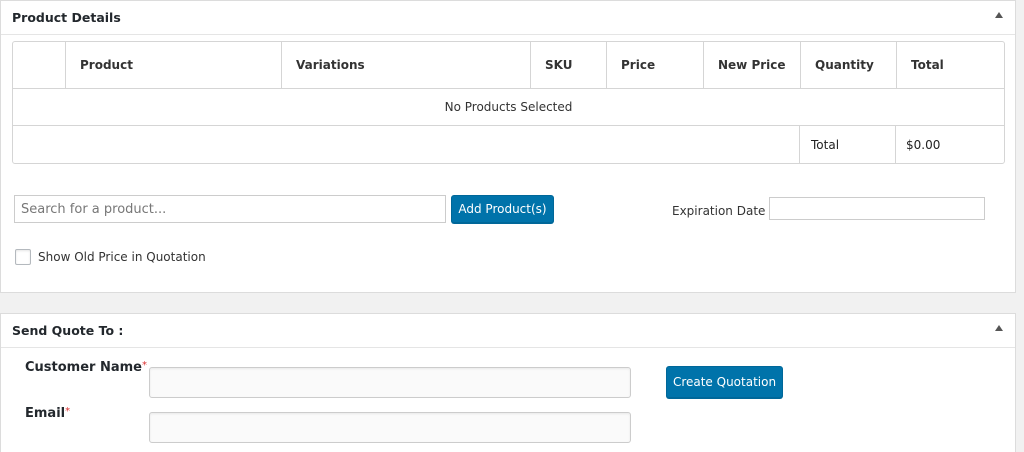 This screenshot has height=452, width=1024. What do you see at coordinates (39, 65) in the screenshot?
I see `column-header-select` at bounding box center [39, 65].